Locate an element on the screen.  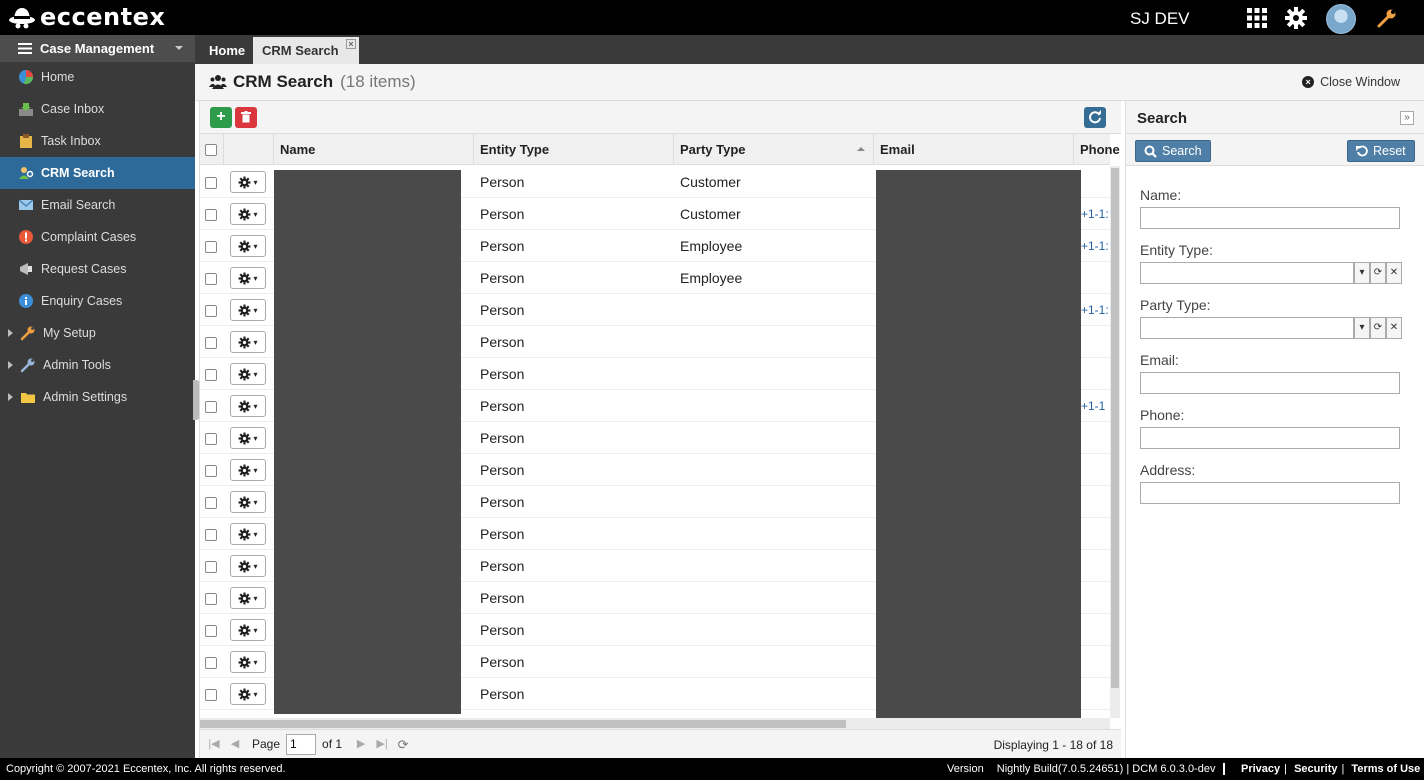
delete-button is located at coordinates (246, 117).